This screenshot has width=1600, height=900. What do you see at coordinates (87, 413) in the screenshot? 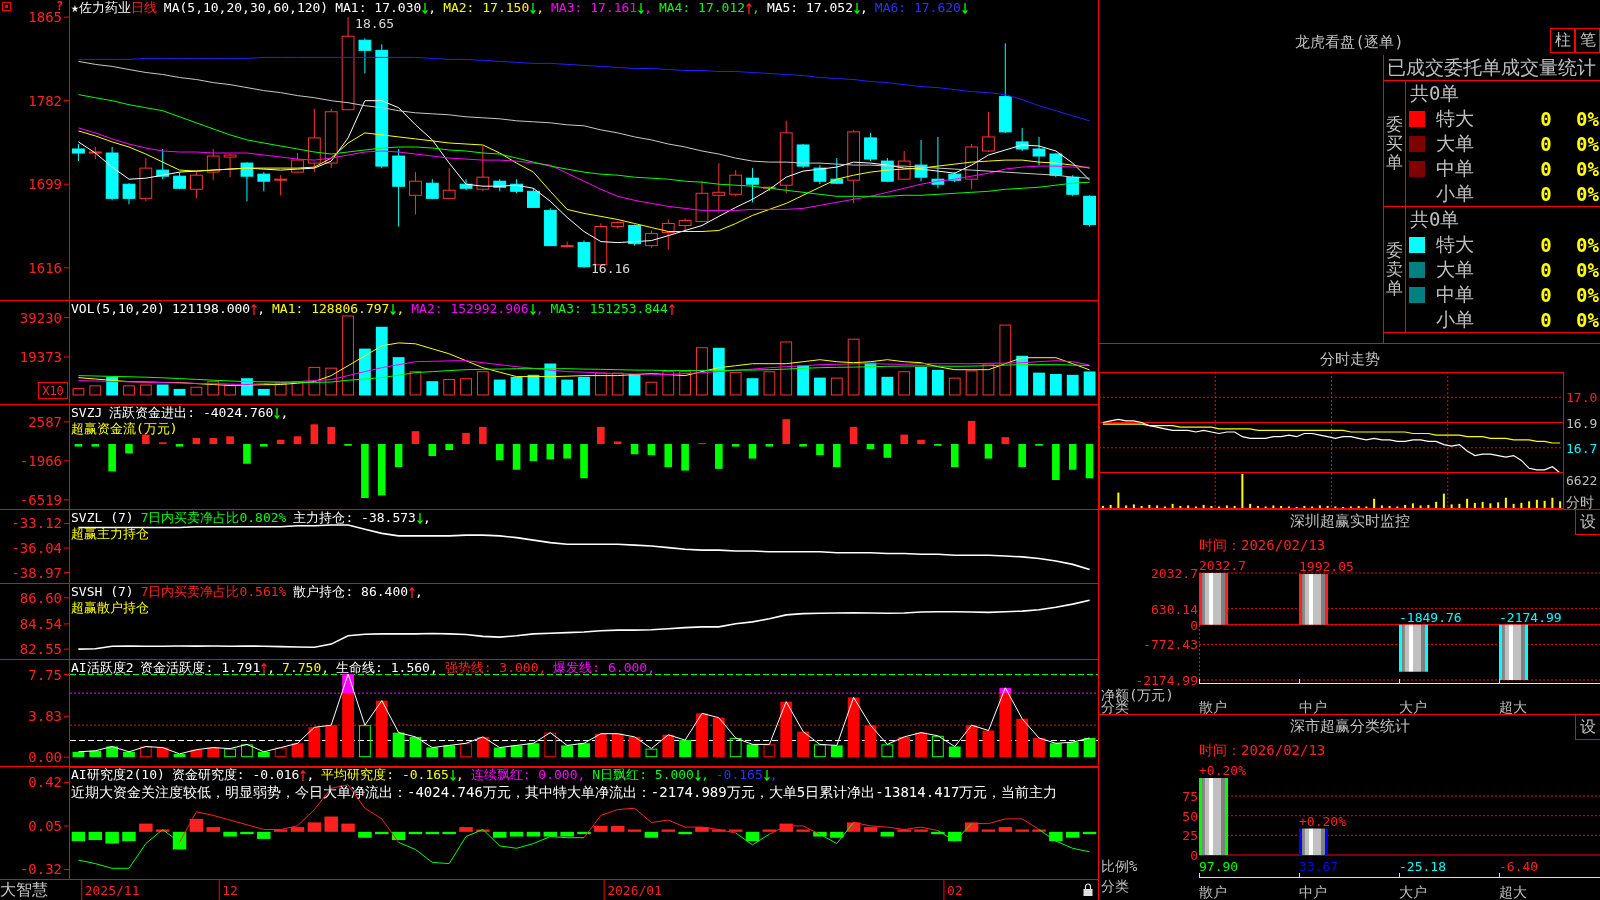
I see `indicator-name: SVZJ` at bounding box center [87, 413].